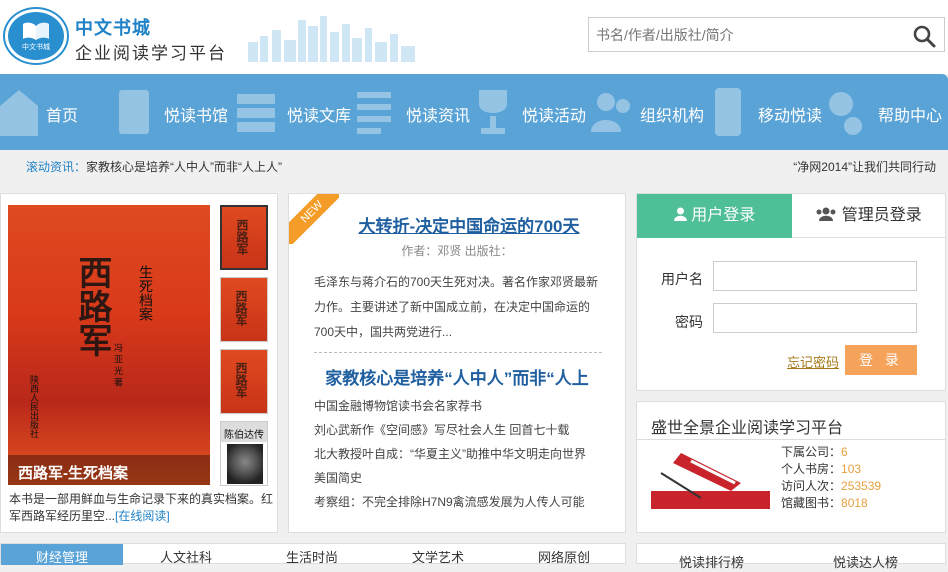  I want to click on ticker-prefix: 滚动资讯：, so click(56, 167).